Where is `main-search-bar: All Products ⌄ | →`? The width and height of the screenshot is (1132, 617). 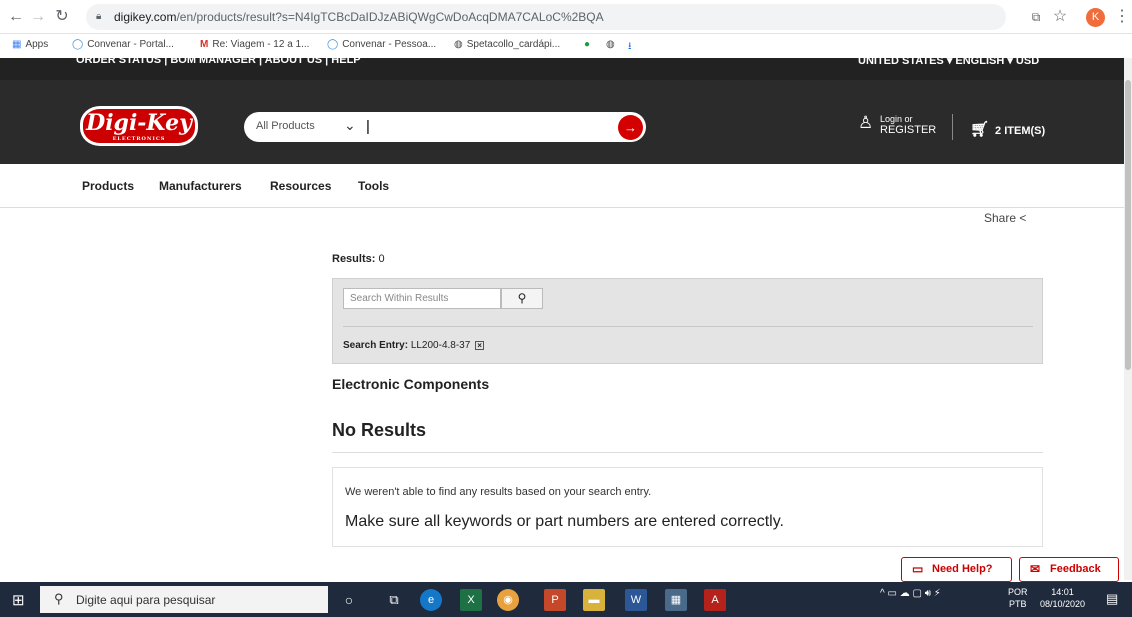
main-search-bar: All Products ⌄ | → is located at coordinates (445, 127).